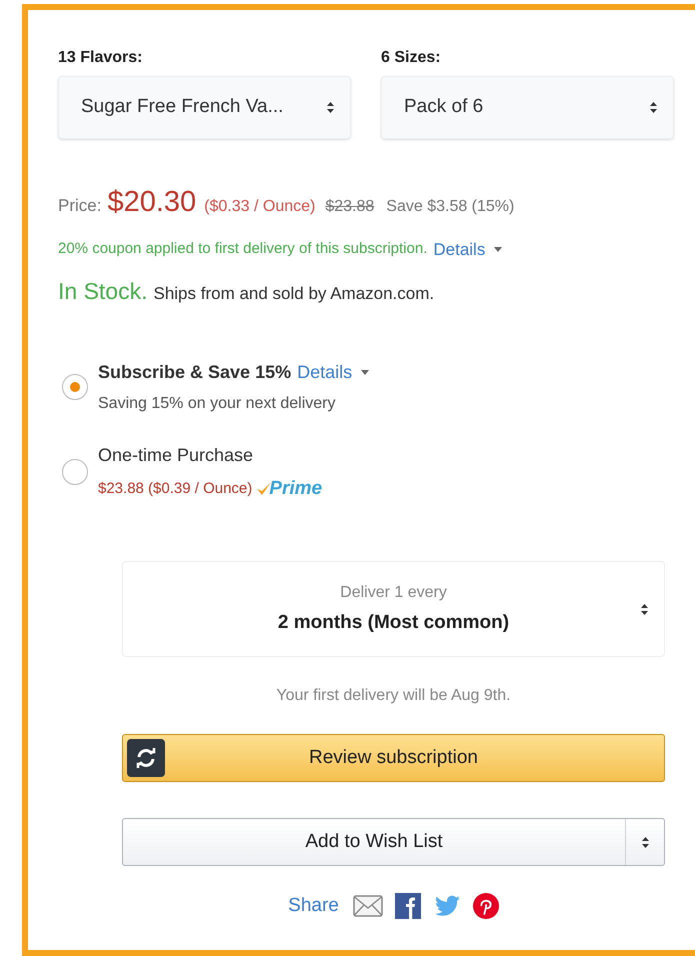 This screenshot has width=695, height=956. Describe the element at coordinates (393, 696) in the screenshot. I see `first-delivery-text: Your first delivery will be Aug 9th.` at that location.